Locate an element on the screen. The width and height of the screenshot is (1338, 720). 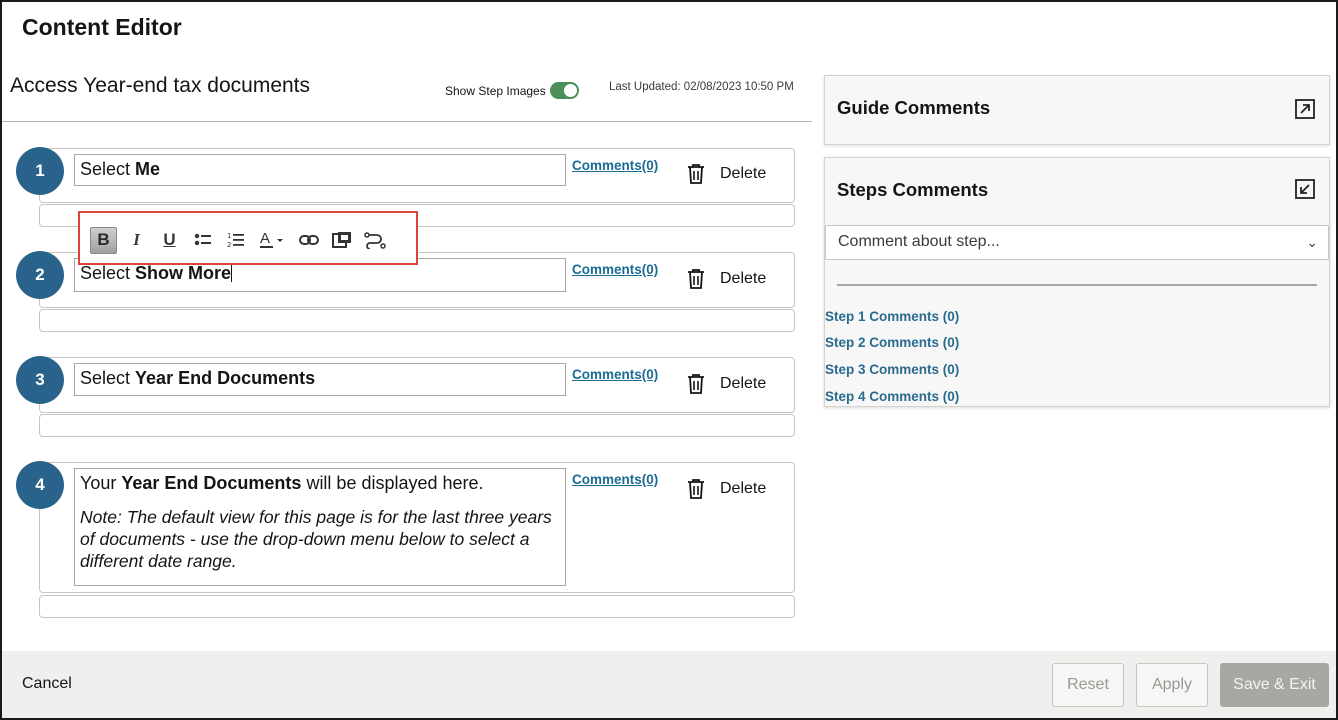
link-button is located at coordinates (308, 240).